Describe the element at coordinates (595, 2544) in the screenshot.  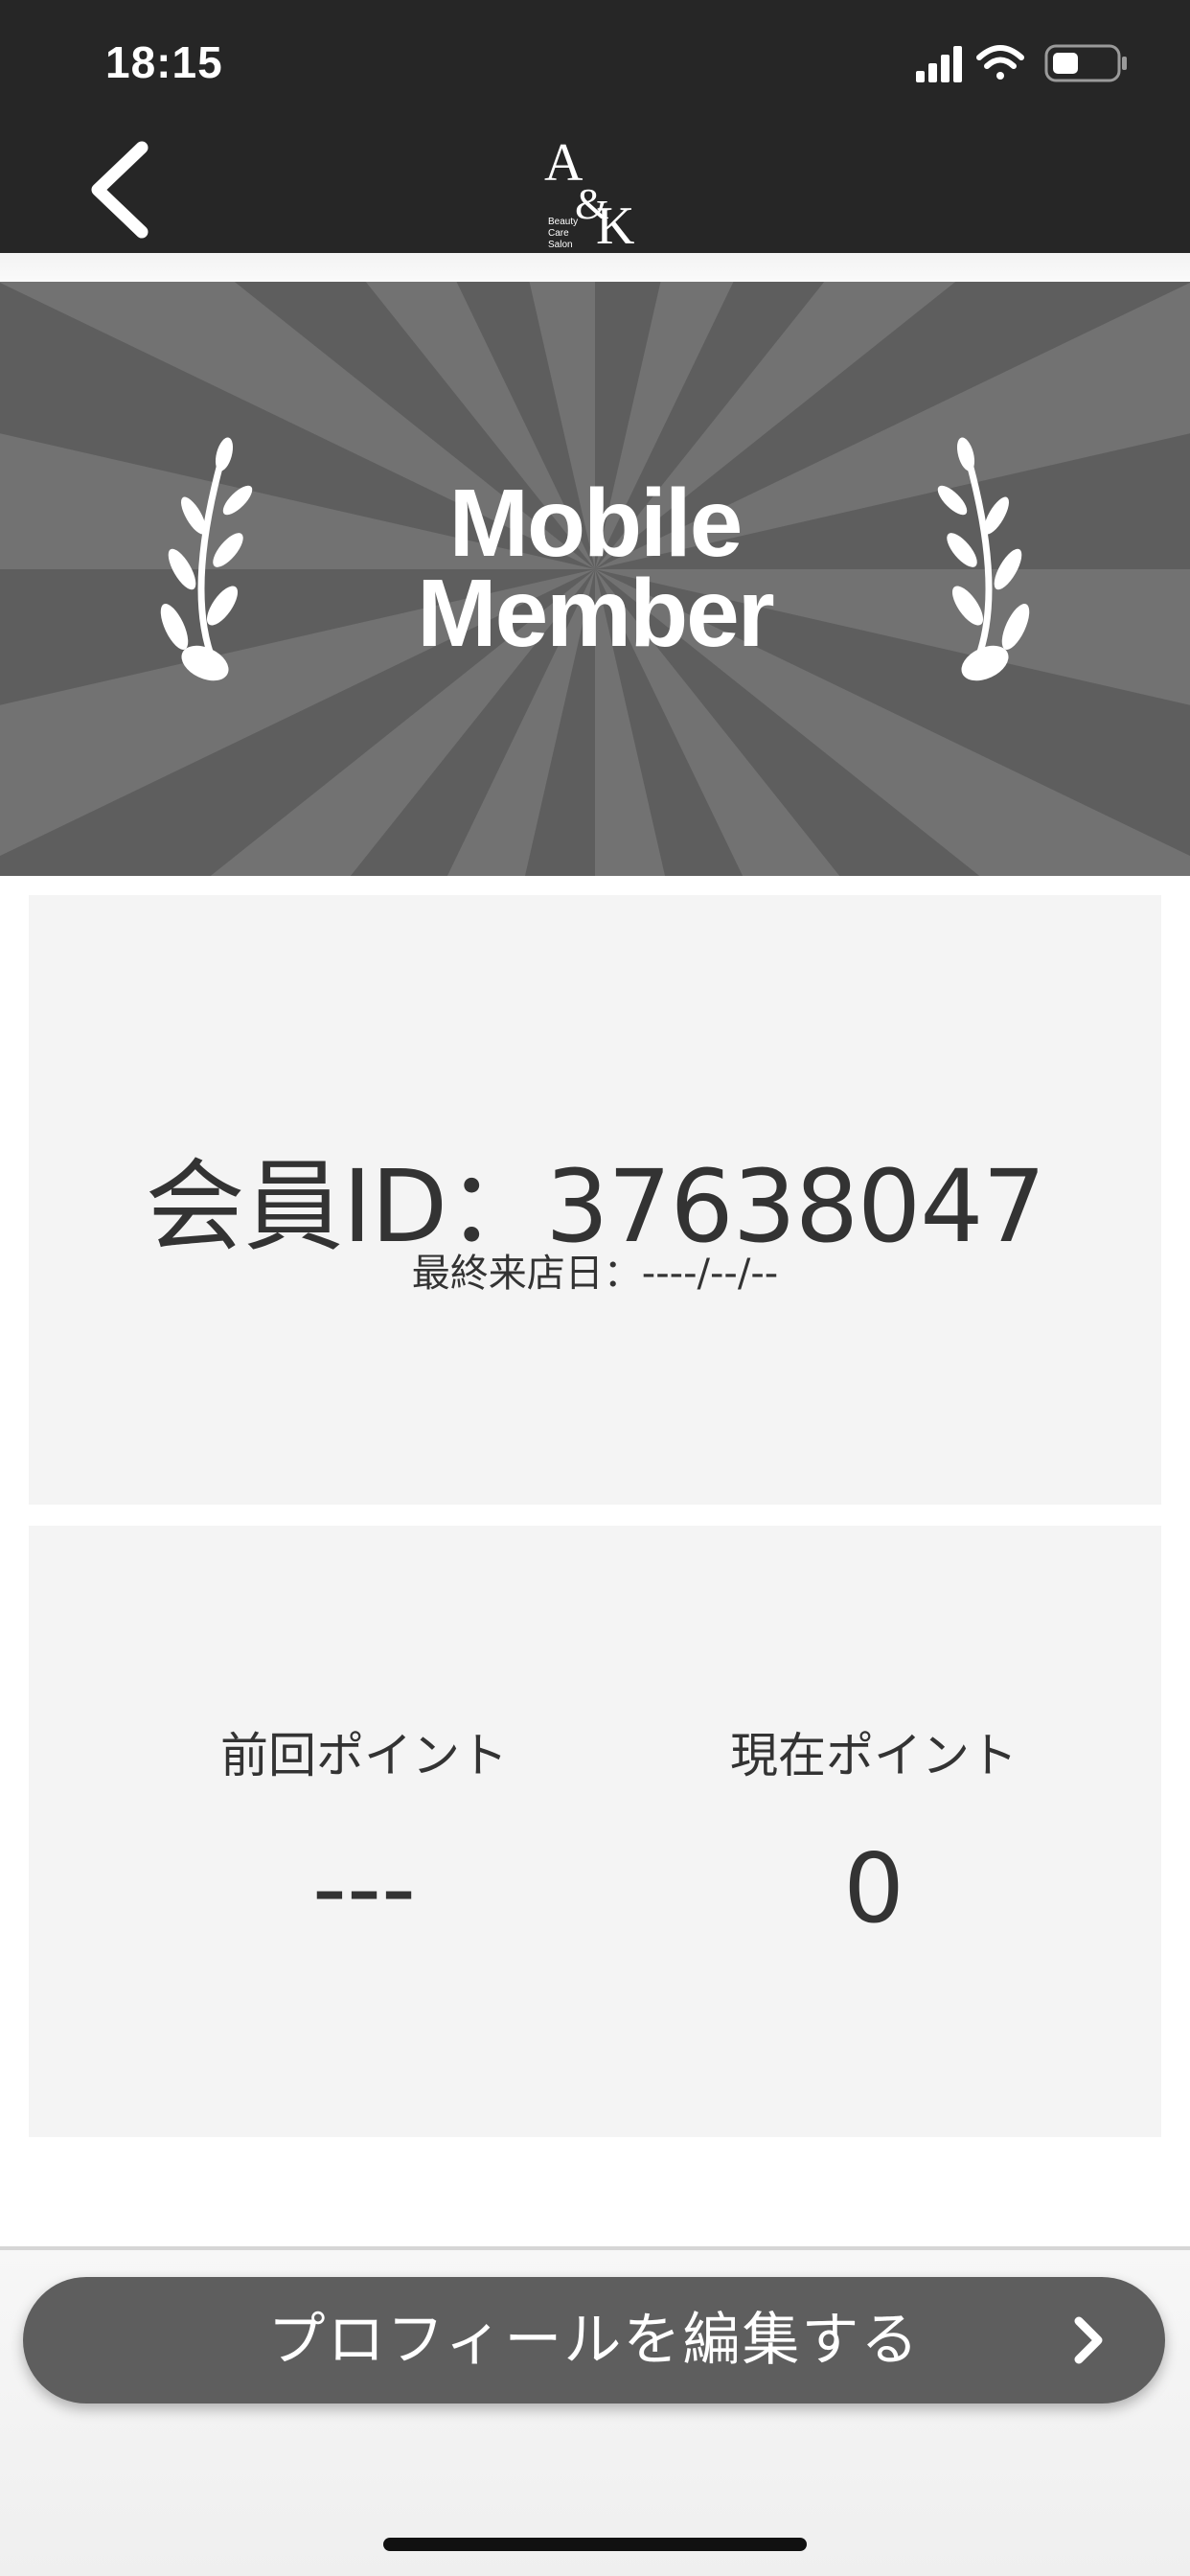
I see `home-indicator` at that location.